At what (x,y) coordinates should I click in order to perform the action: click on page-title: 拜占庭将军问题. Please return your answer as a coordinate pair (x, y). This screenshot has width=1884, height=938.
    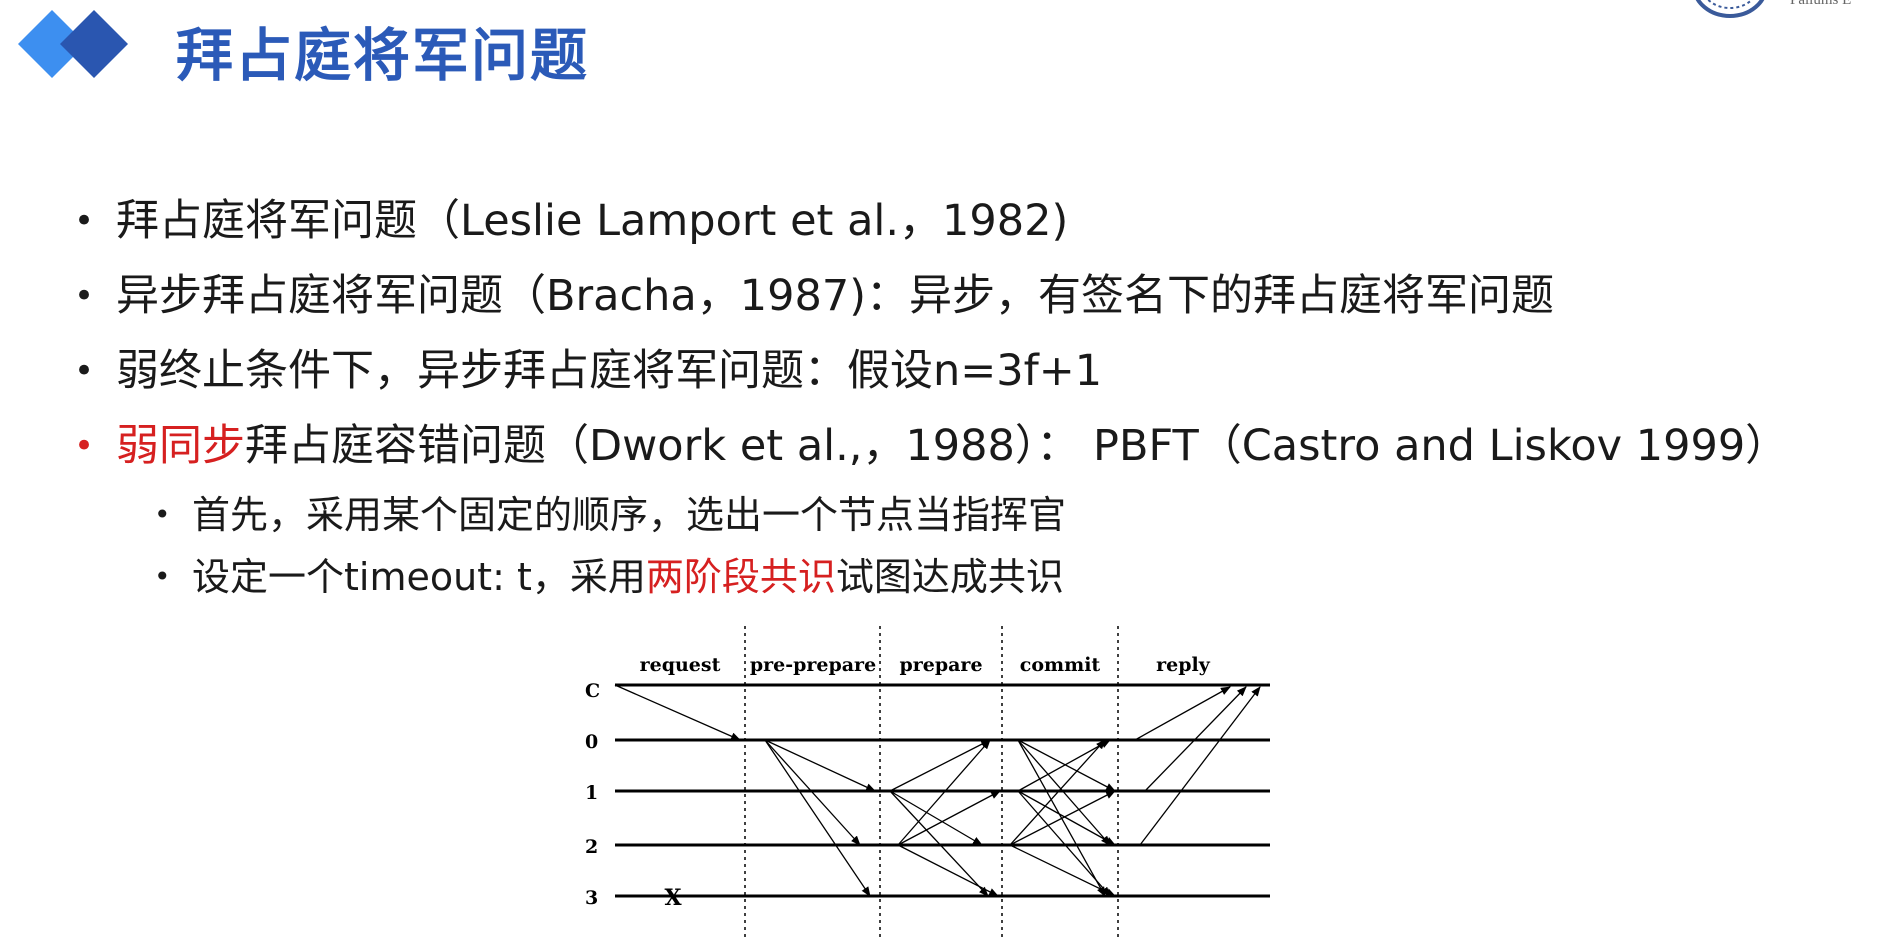
    Looking at the image, I should click on (382, 56).